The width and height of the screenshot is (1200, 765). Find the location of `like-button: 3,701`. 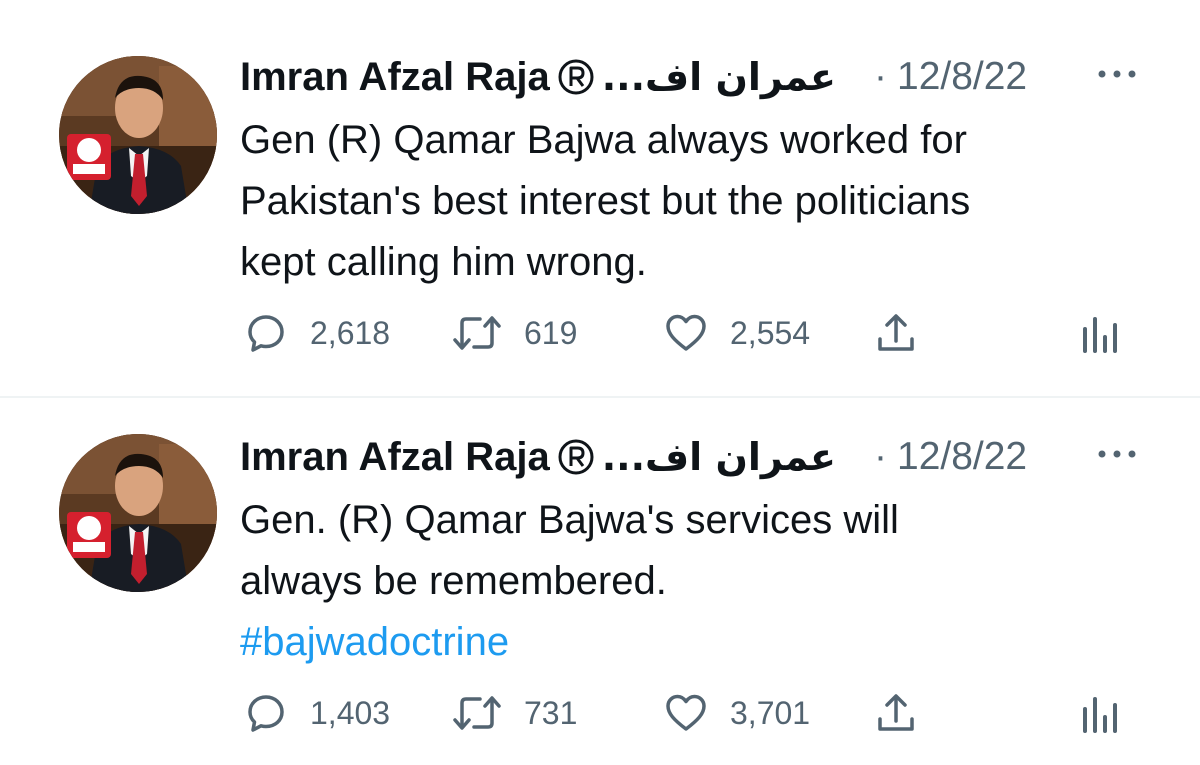

like-button: 3,701 is located at coordinates (737, 713).